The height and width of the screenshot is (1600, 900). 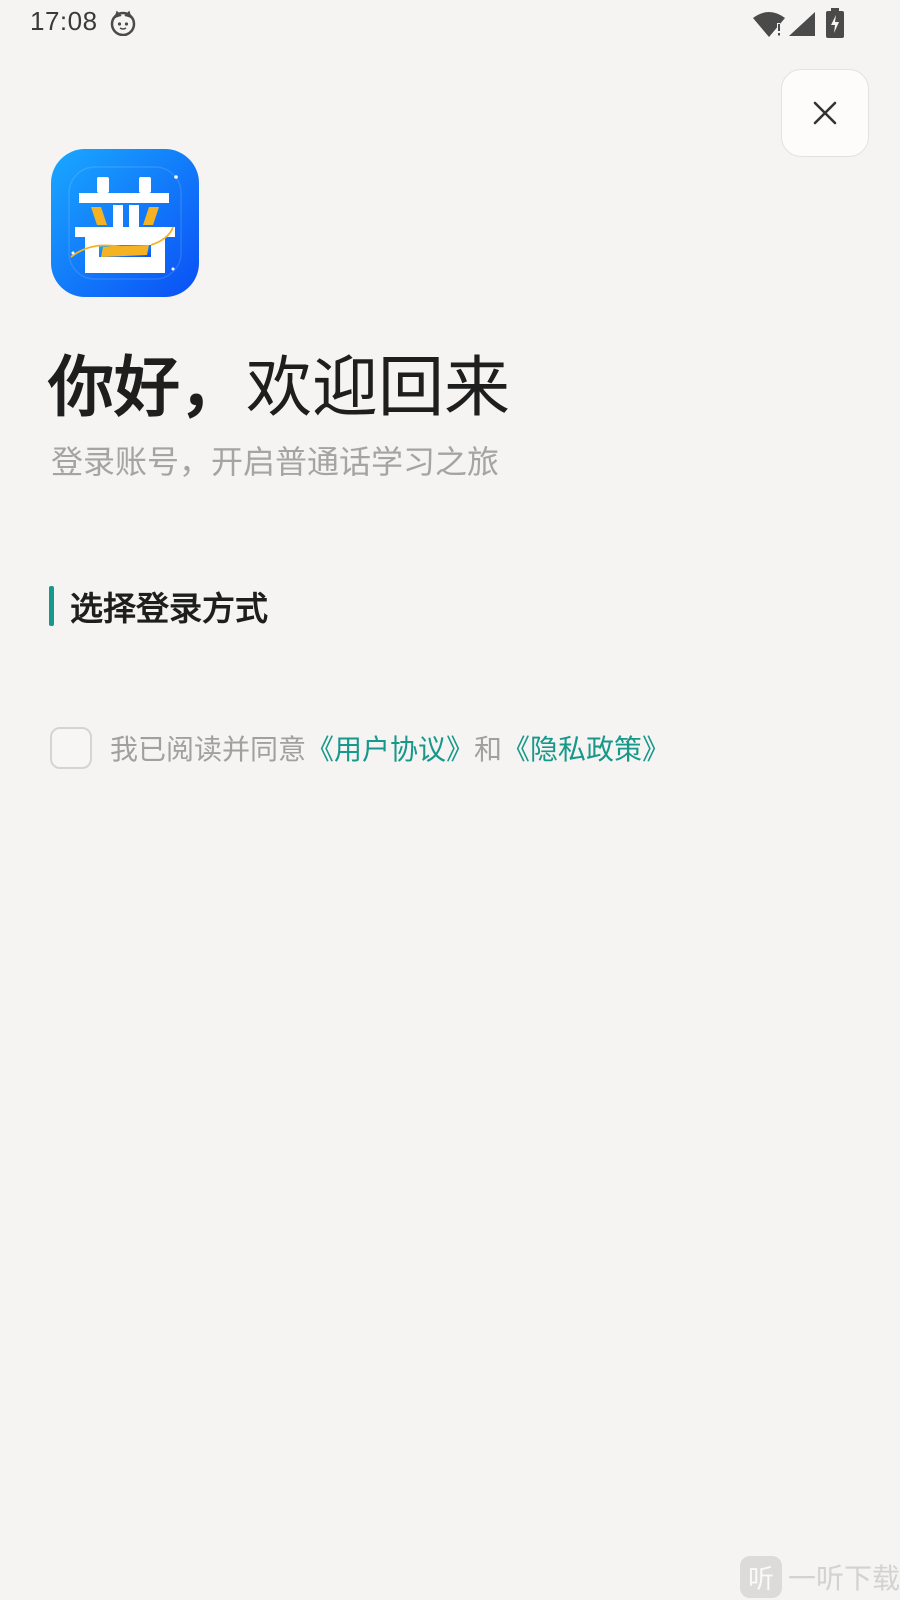 What do you see at coordinates (275, 462) in the screenshot?
I see `page-subtitle: 登录账号，开启普通话学习之旅` at bounding box center [275, 462].